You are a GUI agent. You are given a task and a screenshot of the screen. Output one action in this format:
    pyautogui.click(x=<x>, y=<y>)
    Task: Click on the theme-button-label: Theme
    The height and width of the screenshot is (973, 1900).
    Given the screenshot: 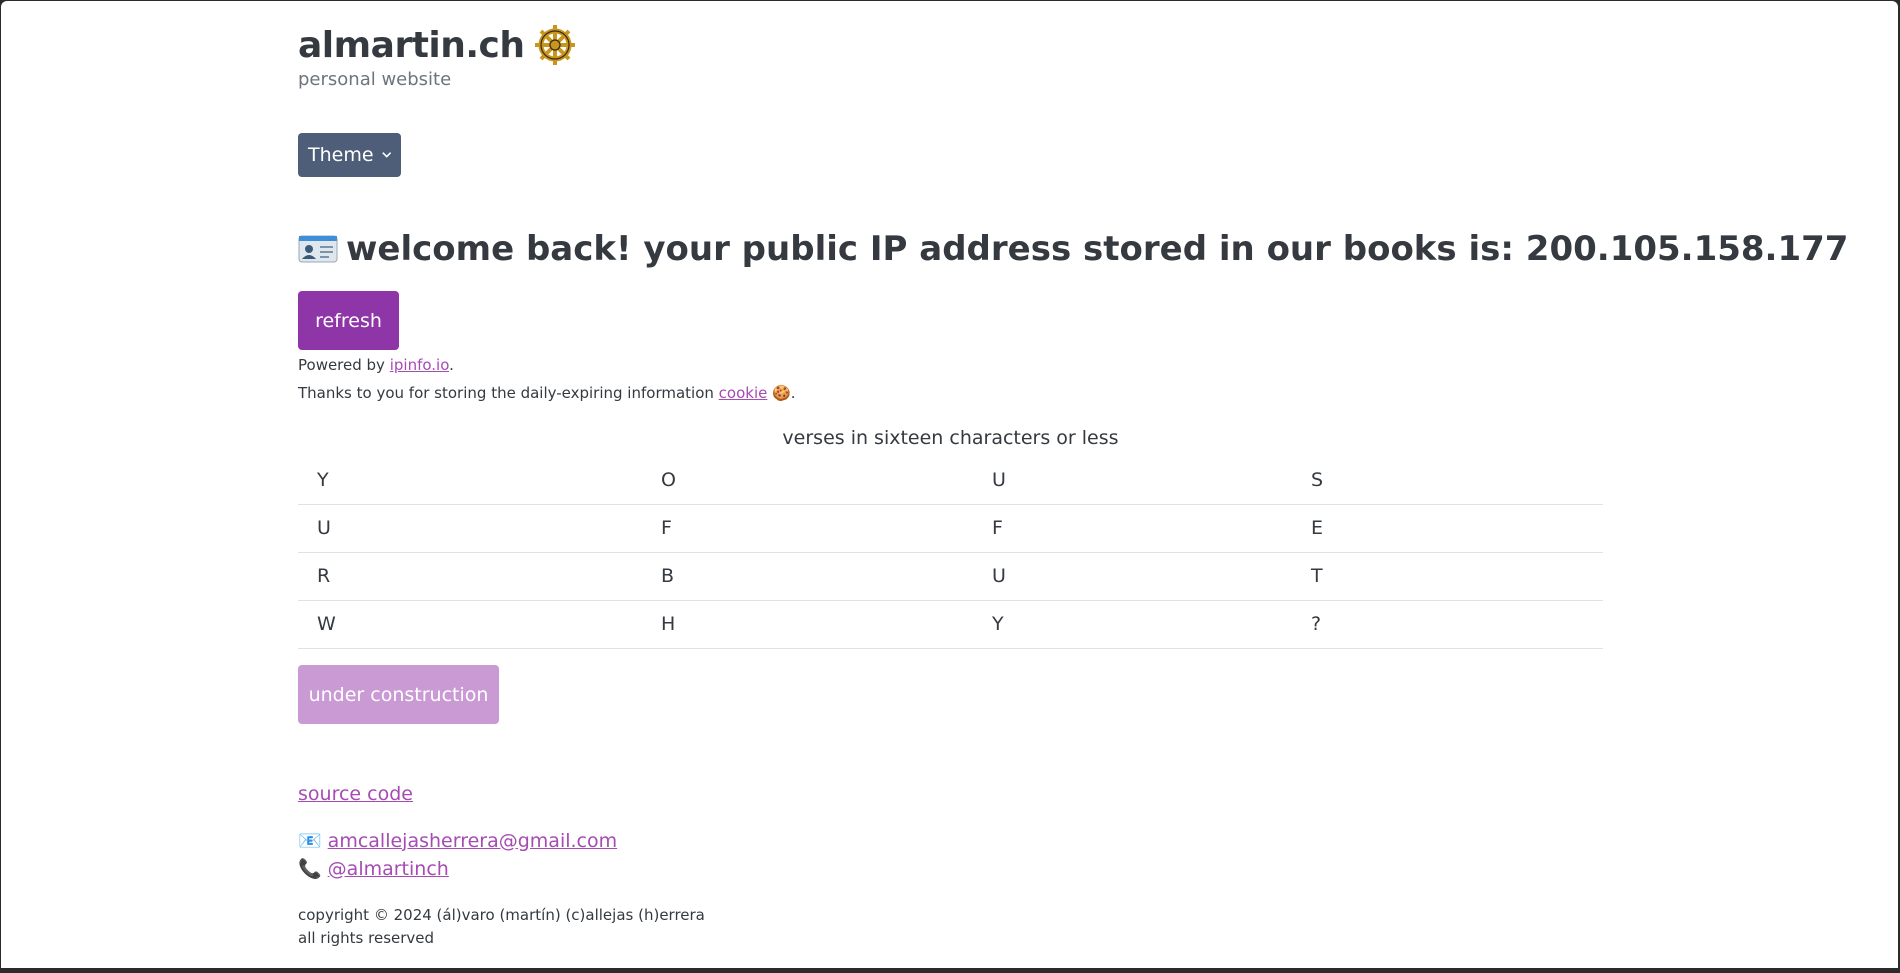 What is the action you would take?
    pyautogui.click(x=341, y=155)
    